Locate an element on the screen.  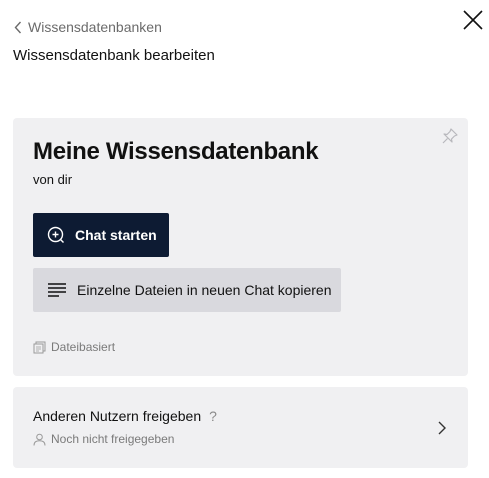
pin-button is located at coordinates (450, 136).